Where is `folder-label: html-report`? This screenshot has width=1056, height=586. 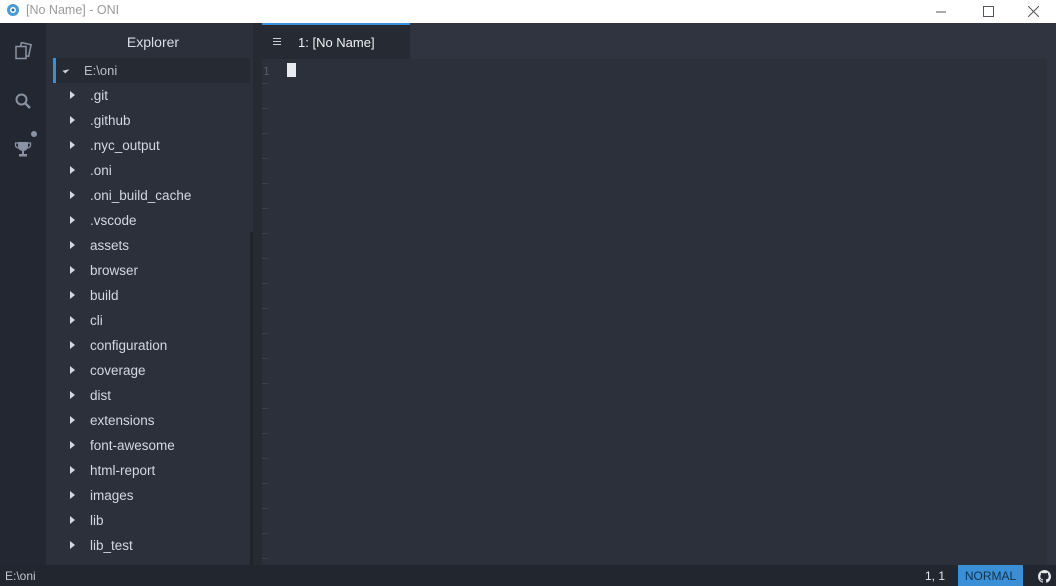 folder-label: html-report is located at coordinates (123, 470).